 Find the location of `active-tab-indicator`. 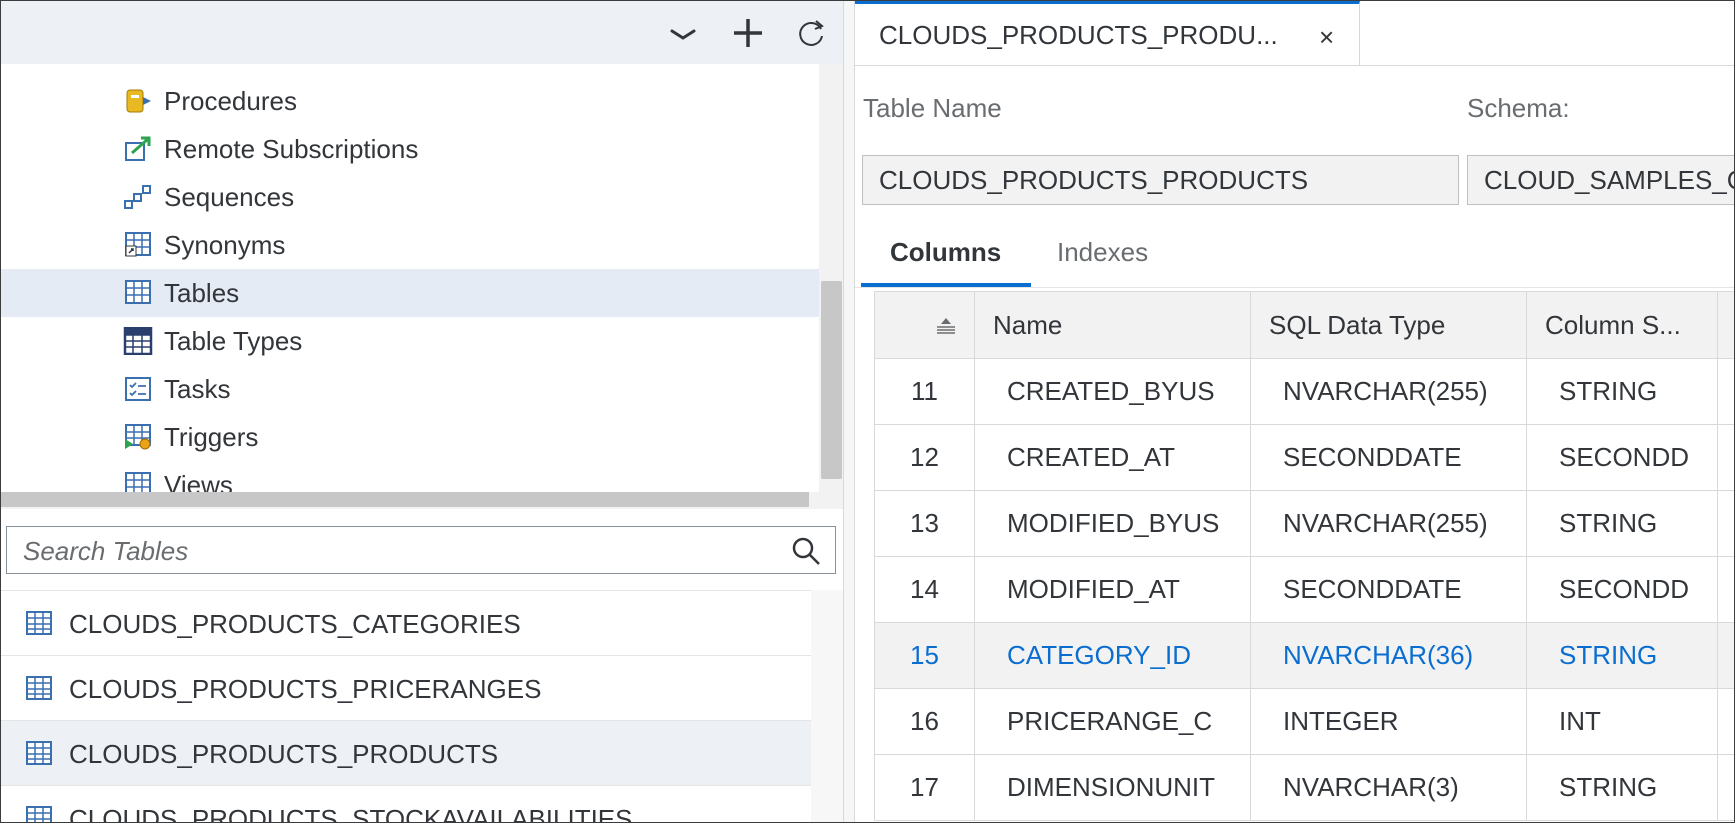

active-tab-indicator is located at coordinates (946, 285).